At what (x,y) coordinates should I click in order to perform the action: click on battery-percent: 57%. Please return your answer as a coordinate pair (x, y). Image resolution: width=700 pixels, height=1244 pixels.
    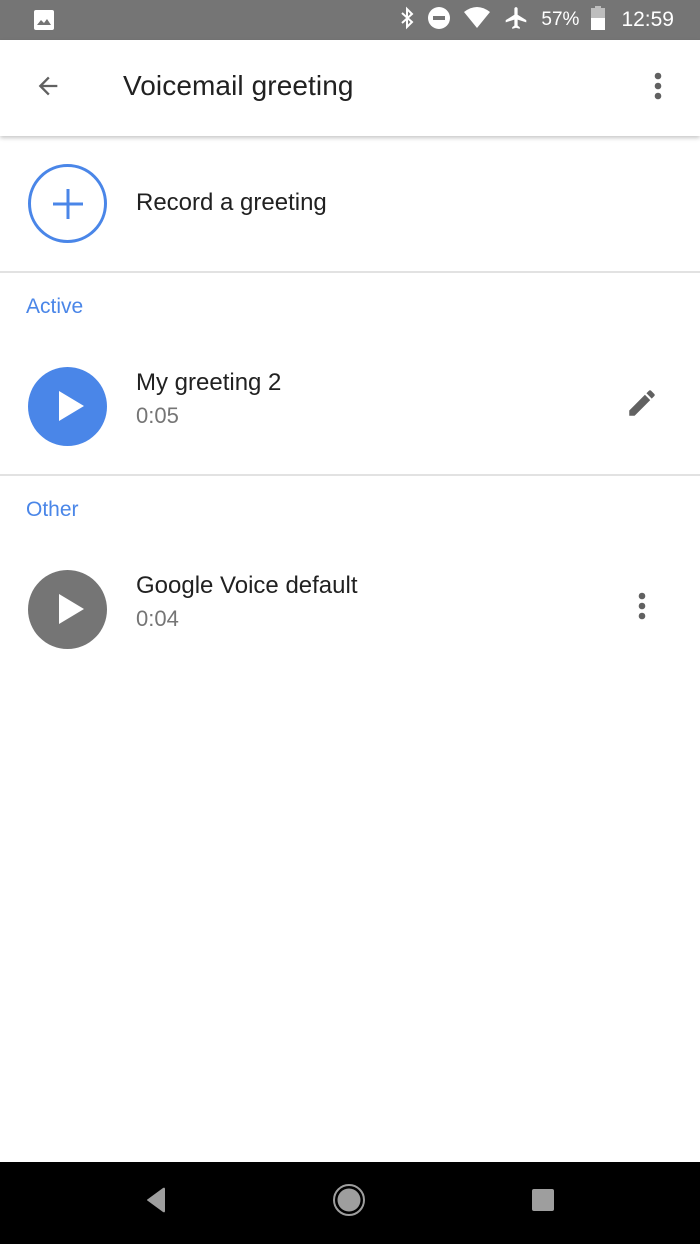
    Looking at the image, I should click on (560, 19).